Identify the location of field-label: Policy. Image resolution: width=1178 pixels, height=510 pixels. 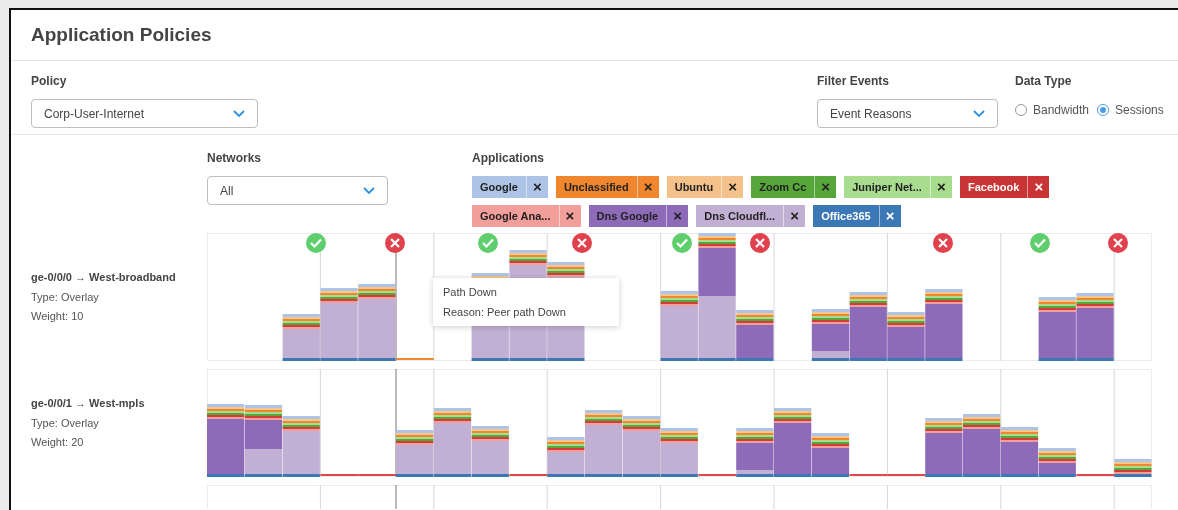
(49, 81).